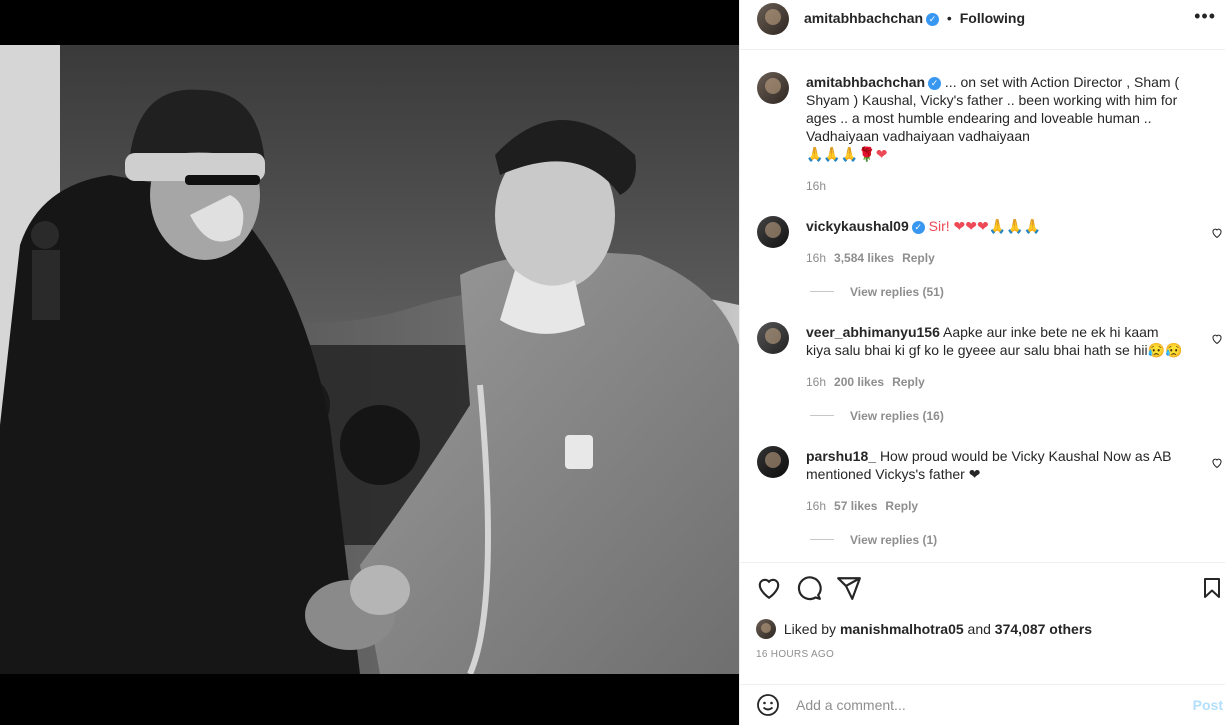 The image size is (1225, 725). I want to click on author-line: amitabhbachchan ✓ • Following, so click(914, 18).